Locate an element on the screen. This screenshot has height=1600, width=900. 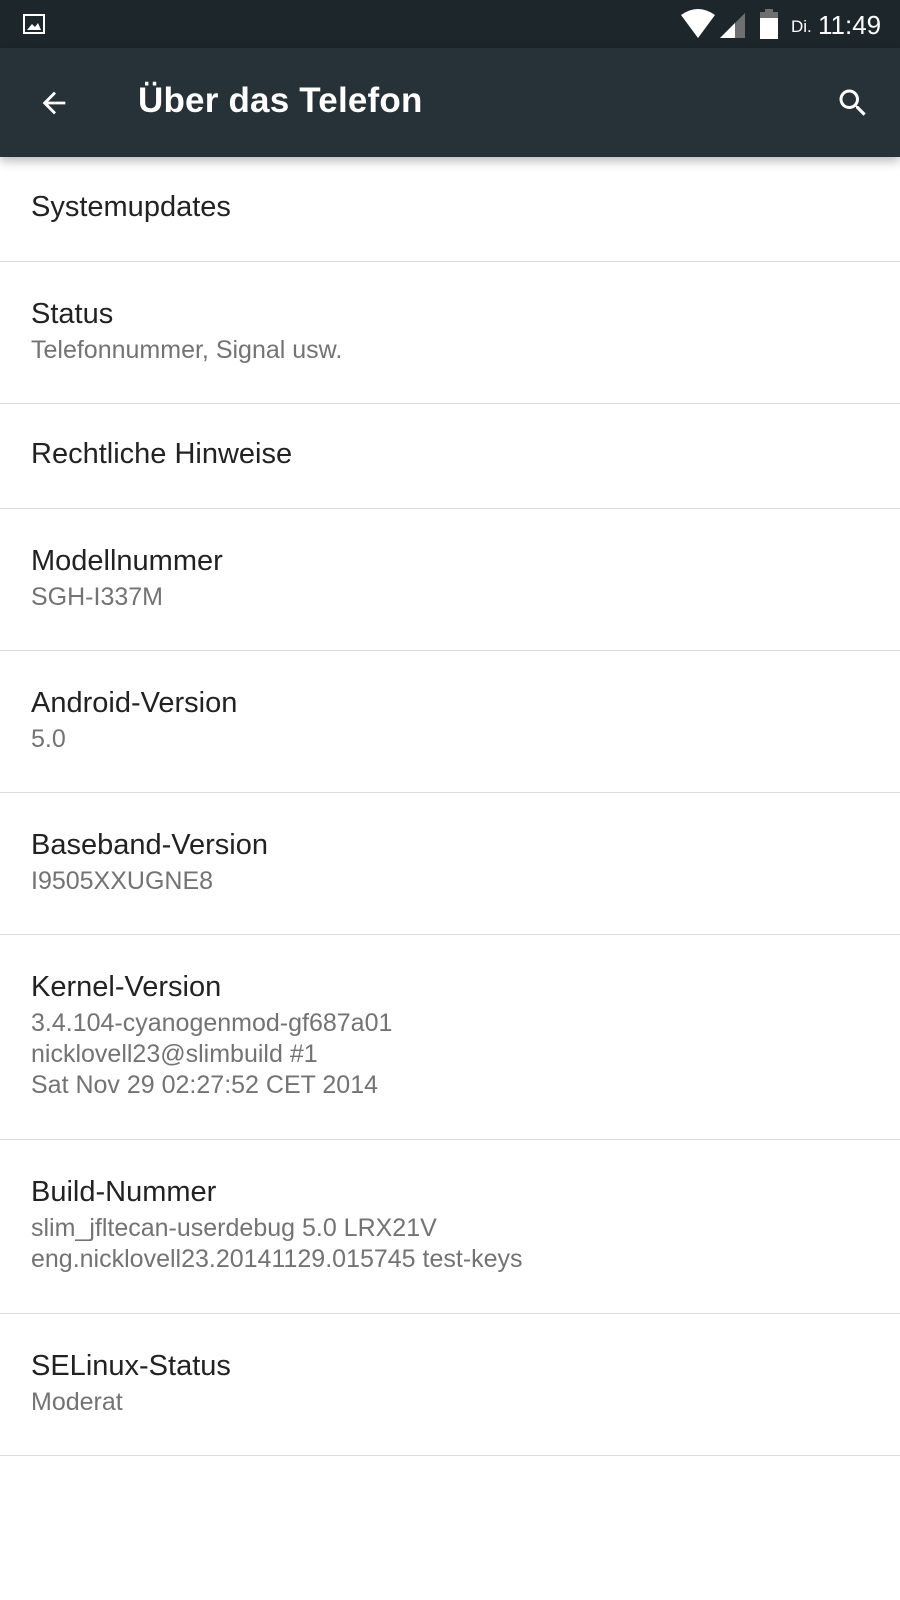
setting-status: Status Telefonnummer, Signal usw. is located at coordinates (450, 333).